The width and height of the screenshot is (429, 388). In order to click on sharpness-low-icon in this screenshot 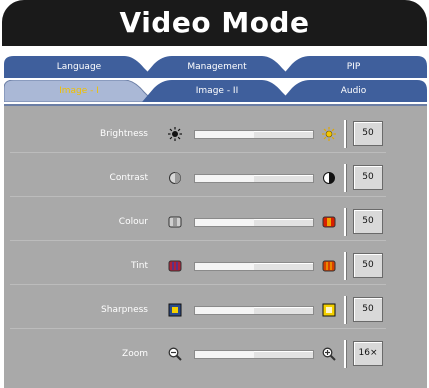, I will do `click(175, 310)`.